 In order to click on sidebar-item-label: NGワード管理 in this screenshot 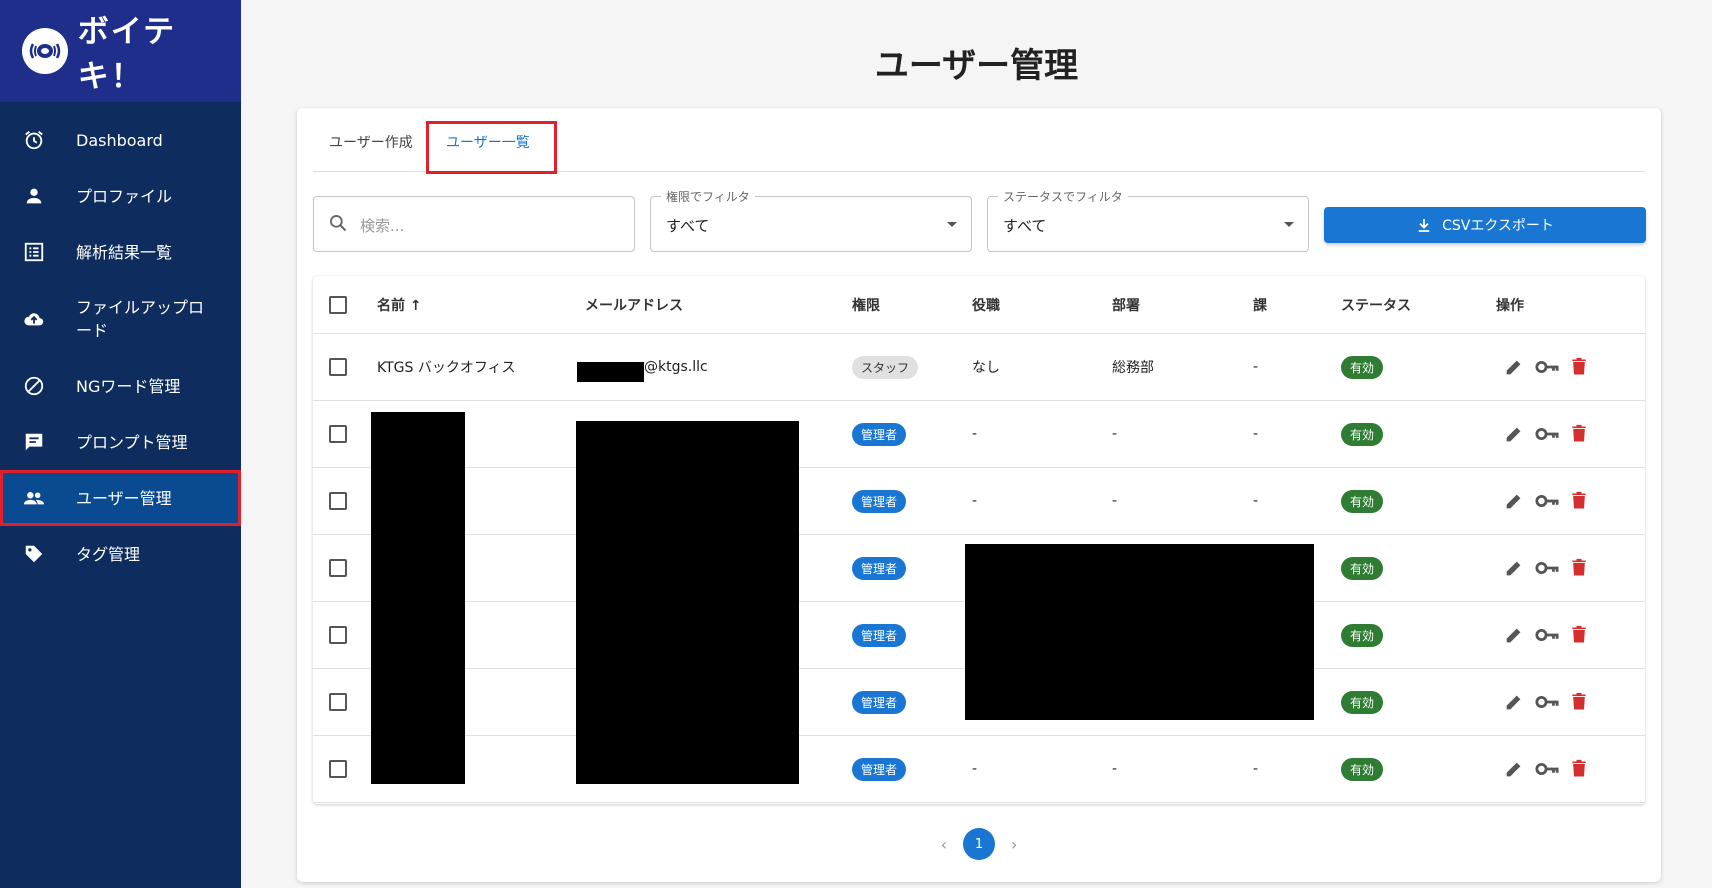, I will do `click(128, 386)`.